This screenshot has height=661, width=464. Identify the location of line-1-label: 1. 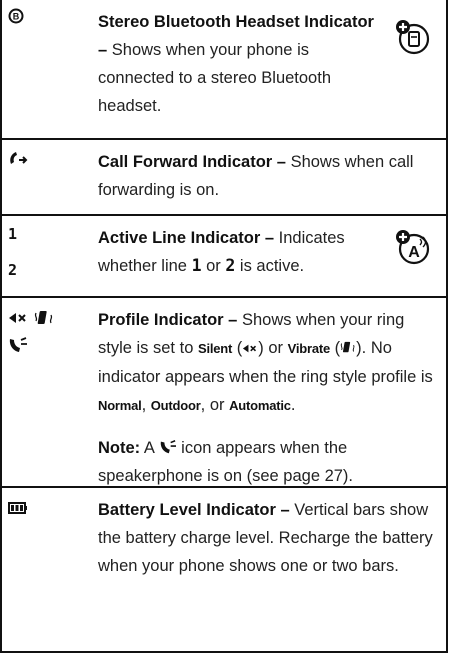
(196, 265).